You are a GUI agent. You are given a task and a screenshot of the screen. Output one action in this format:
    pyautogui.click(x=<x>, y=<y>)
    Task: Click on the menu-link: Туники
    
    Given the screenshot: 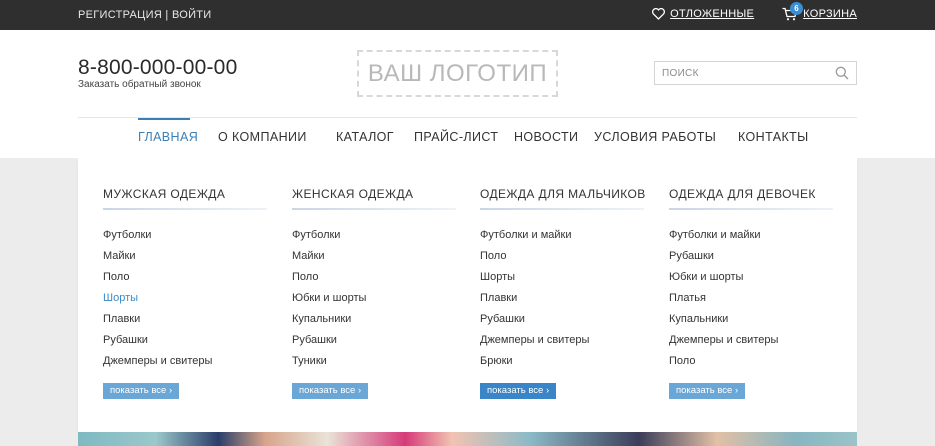 What is the action you would take?
    pyautogui.click(x=309, y=361)
    